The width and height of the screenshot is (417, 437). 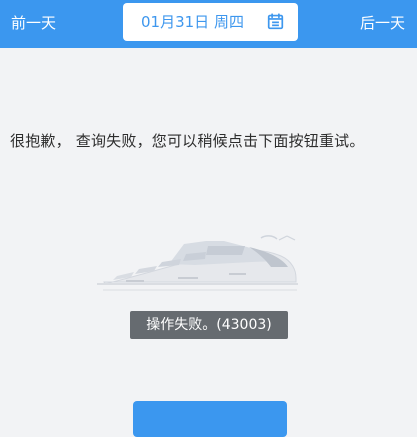 I want to click on previous-day-button: 前一天, so click(x=33, y=23).